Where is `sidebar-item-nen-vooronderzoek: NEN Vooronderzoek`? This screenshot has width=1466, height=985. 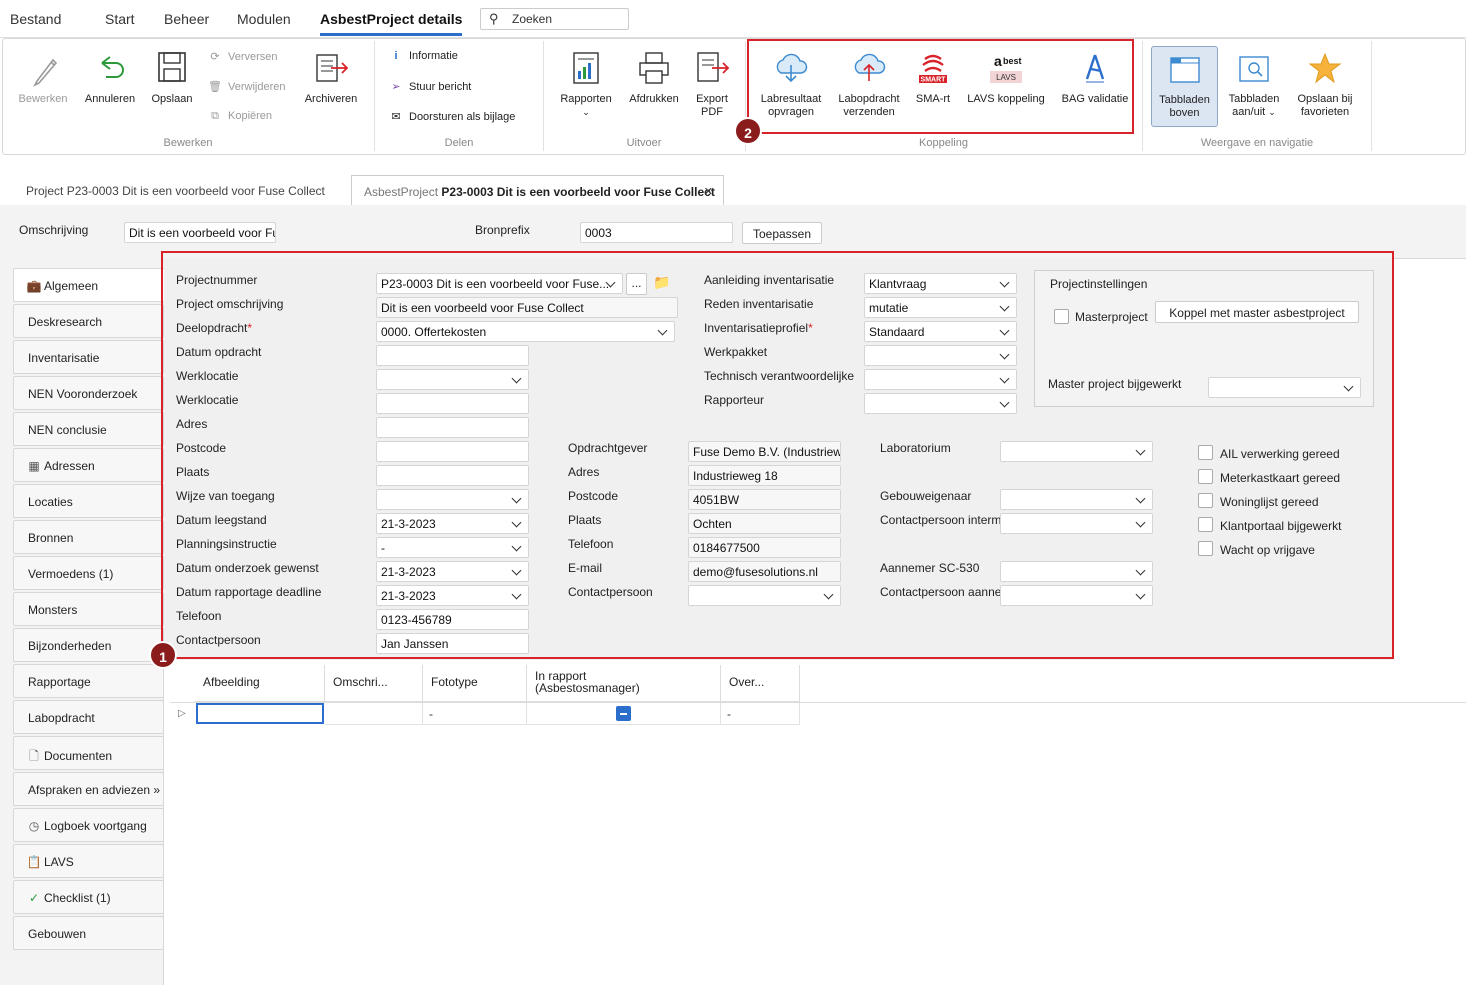
sidebar-item-nen-vooronderzoek: NEN Vooronderzoek is located at coordinates (88, 393).